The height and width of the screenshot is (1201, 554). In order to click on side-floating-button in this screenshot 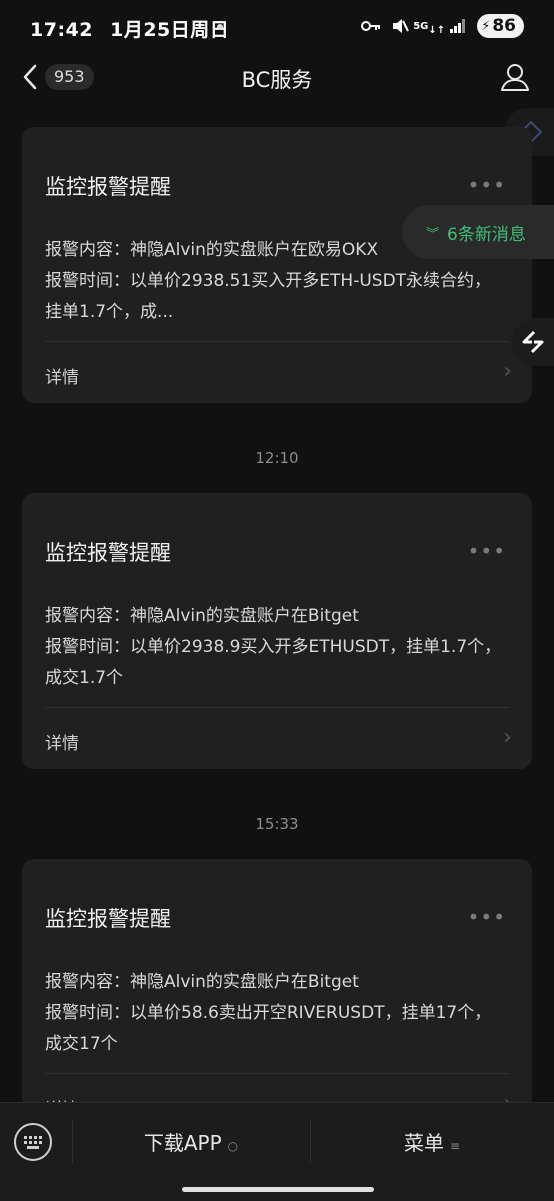, I will do `click(533, 342)`.